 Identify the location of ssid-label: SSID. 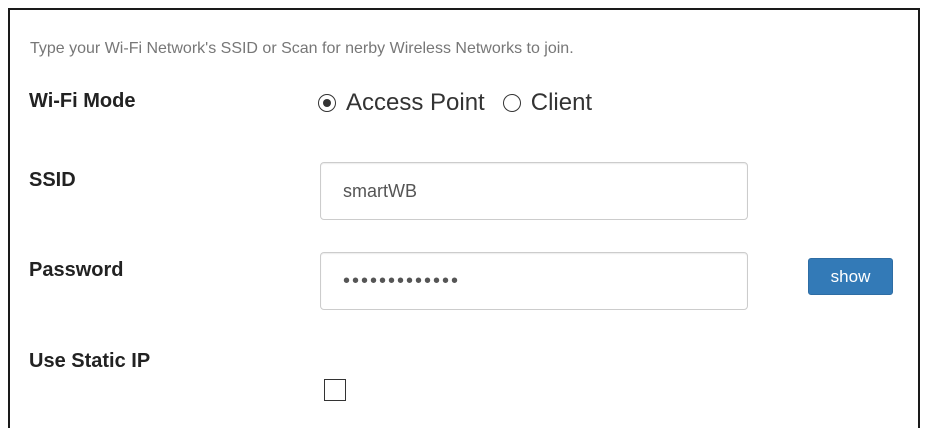
(52, 180).